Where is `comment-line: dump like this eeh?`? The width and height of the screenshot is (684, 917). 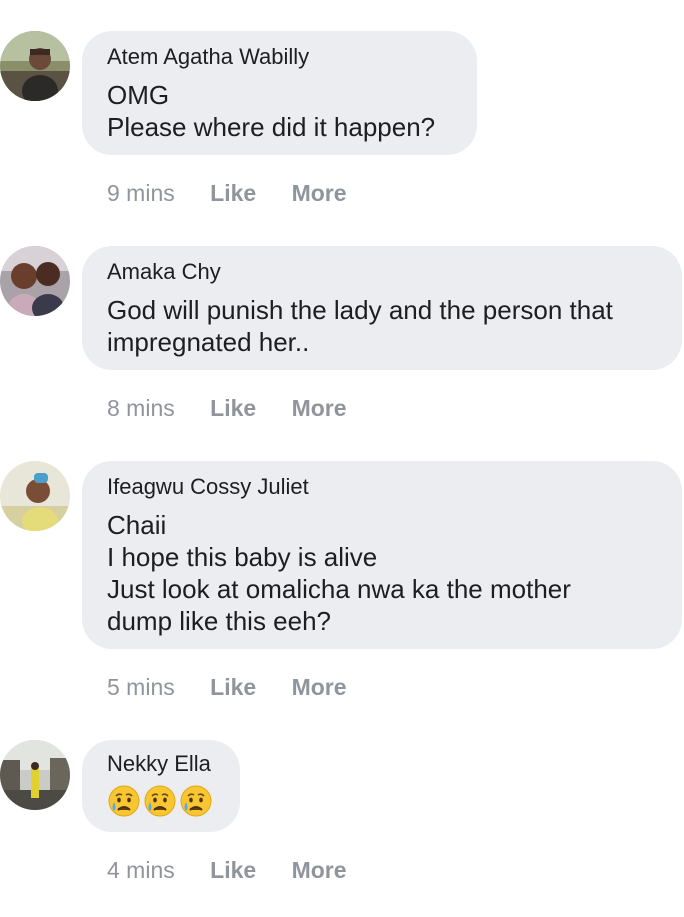 comment-line: dump like this eeh? is located at coordinates (219, 621).